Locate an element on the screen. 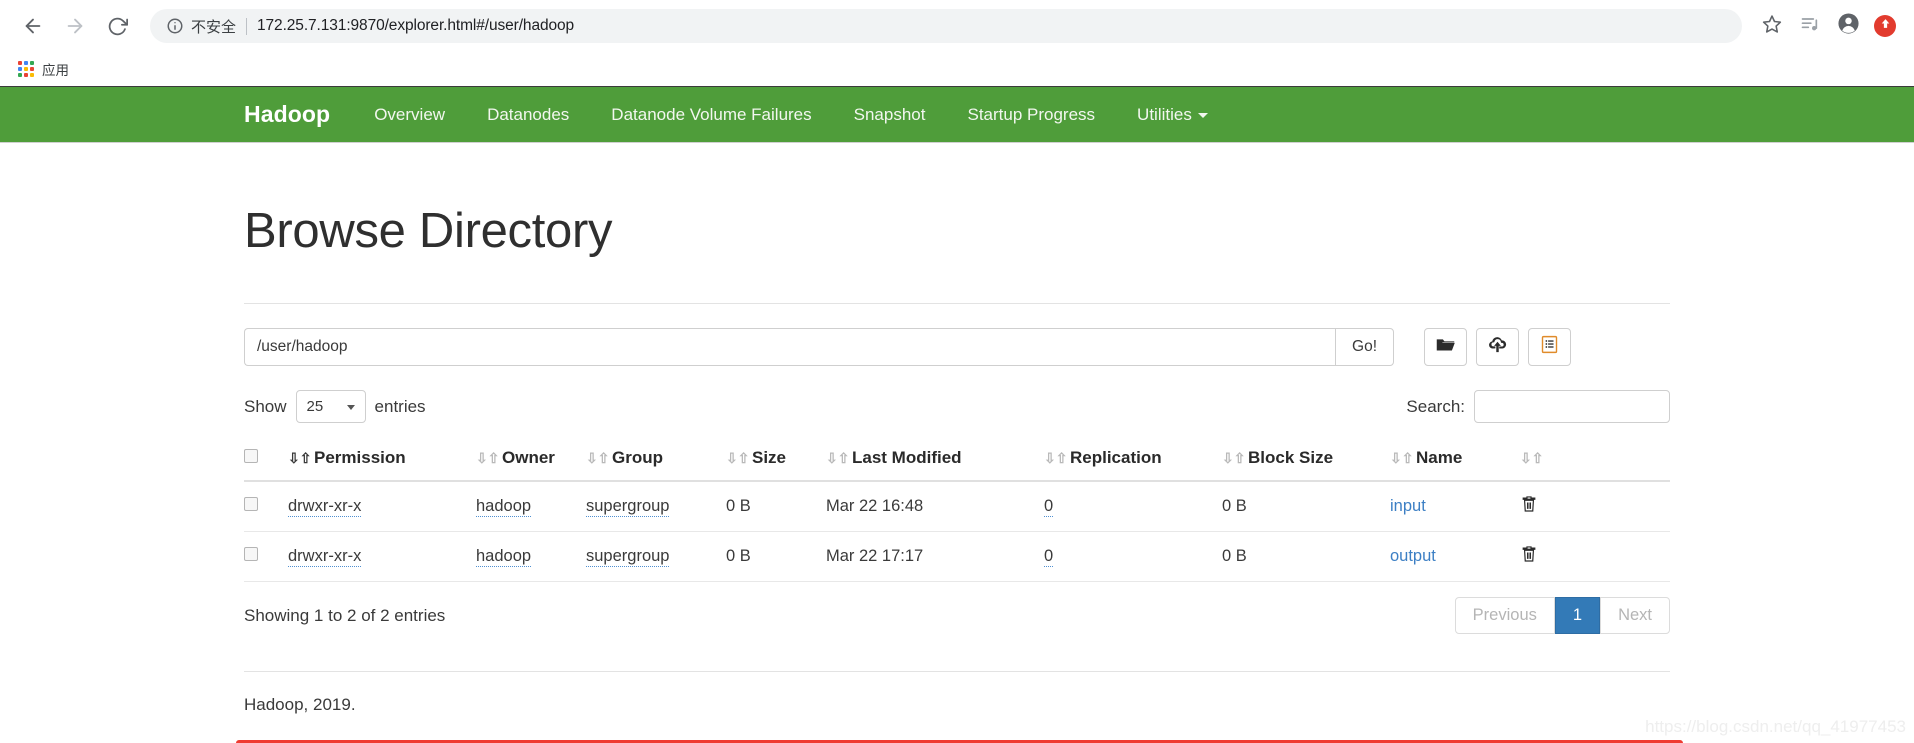 The image size is (1914, 743). nav-item-snapshot: Snapshot is located at coordinates (890, 115).